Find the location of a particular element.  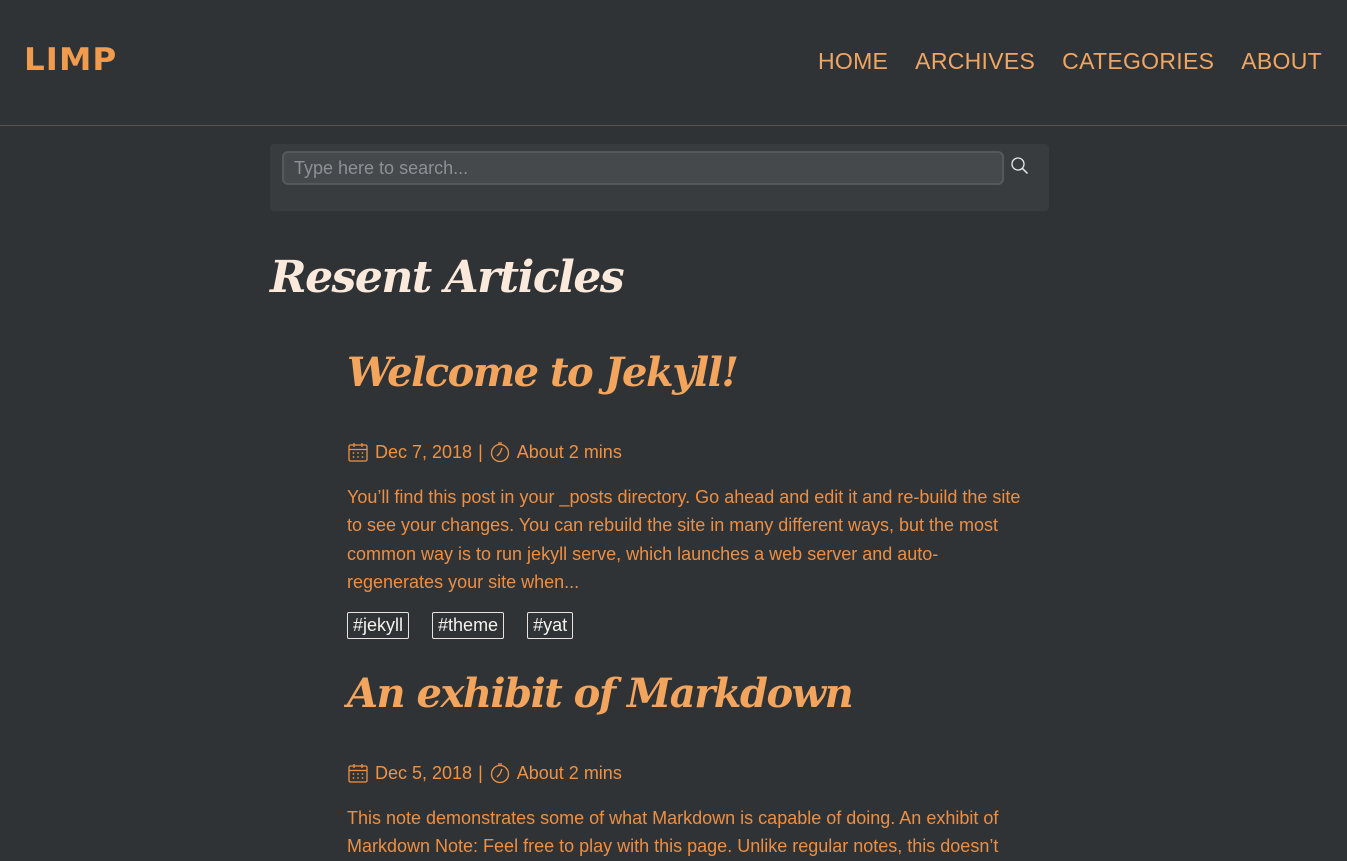

site-logo: LIMP is located at coordinates (70, 60).